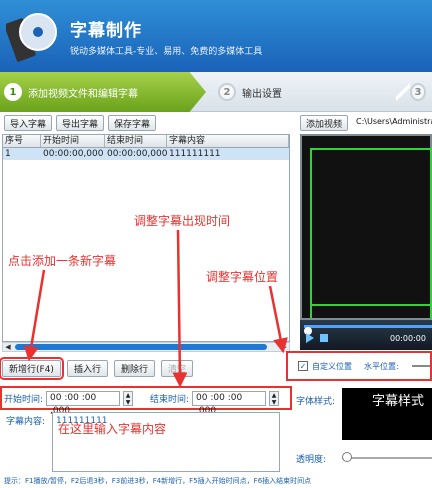 The image size is (432, 488). Describe the element at coordinates (32, 368) in the screenshot. I see `add-row-button: 新增行(F4)` at that location.